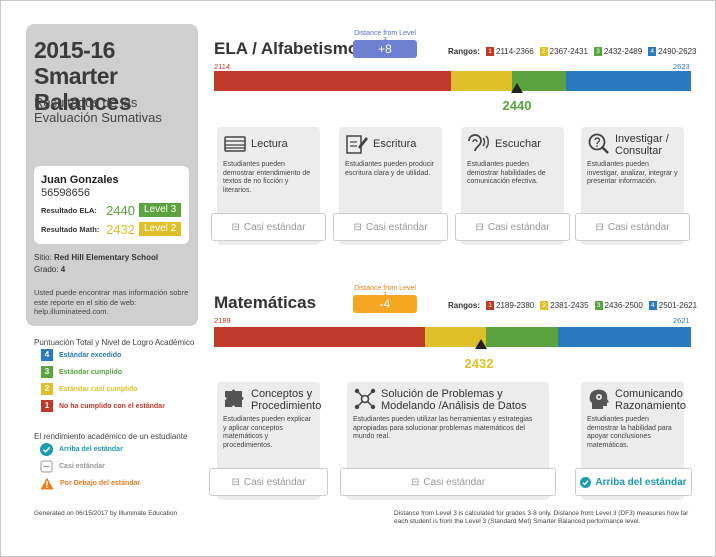  Describe the element at coordinates (47, 389) in the screenshot. I see `legend-num: 2` at that location.